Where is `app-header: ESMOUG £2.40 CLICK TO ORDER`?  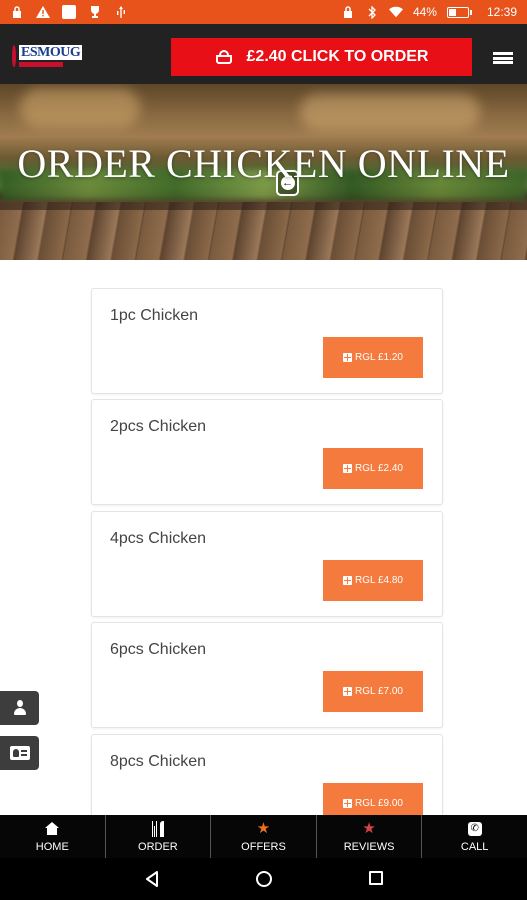
app-header: ESMOUG £2.40 CLICK TO ORDER is located at coordinates (263, 54).